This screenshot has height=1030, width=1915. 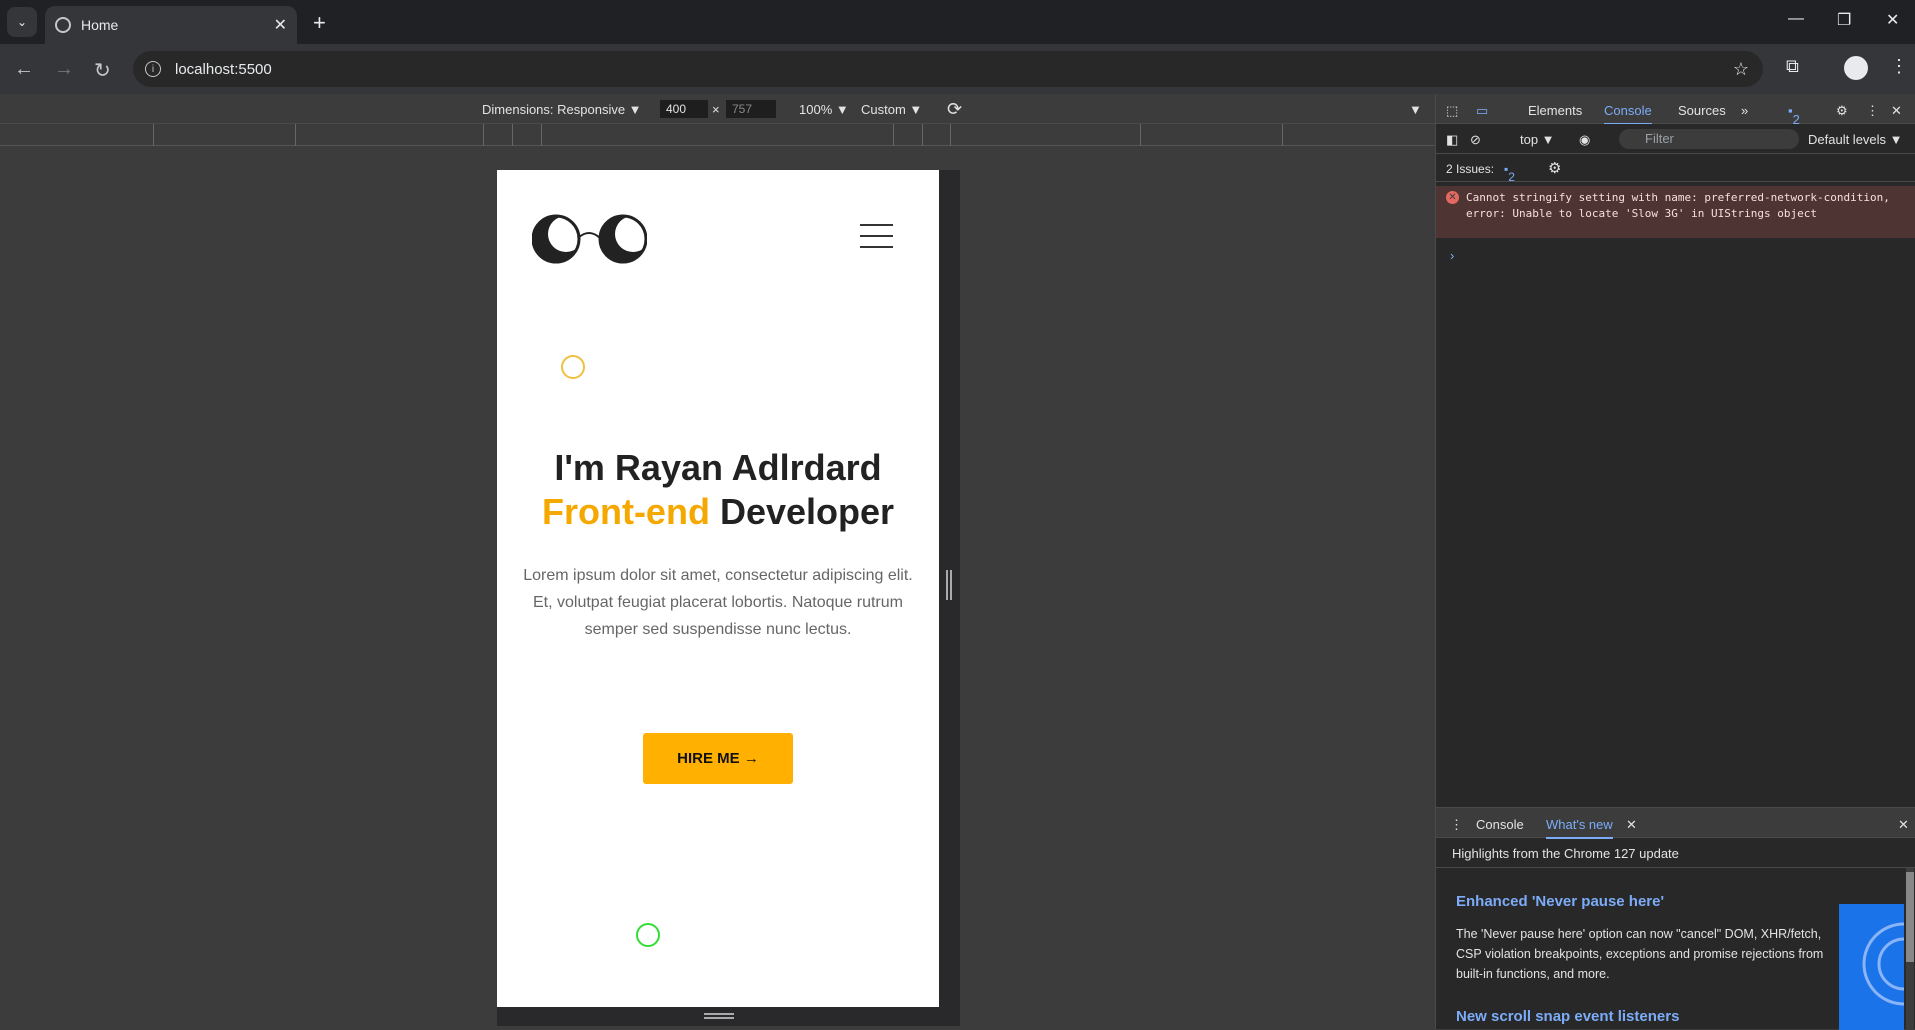 What do you see at coordinates (1452, 111) in the screenshot?
I see `inspect-element-icon: ⬚` at bounding box center [1452, 111].